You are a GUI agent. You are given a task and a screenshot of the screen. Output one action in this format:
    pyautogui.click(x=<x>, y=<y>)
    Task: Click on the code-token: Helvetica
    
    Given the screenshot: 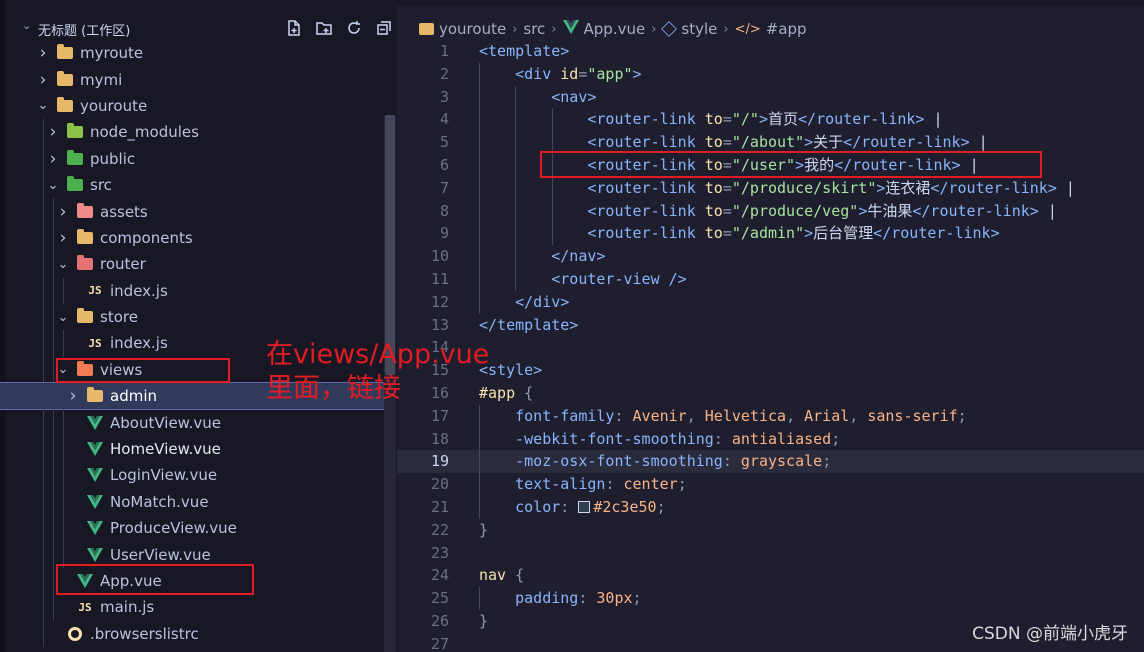 What is the action you would take?
    pyautogui.click(x=745, y=415)
    